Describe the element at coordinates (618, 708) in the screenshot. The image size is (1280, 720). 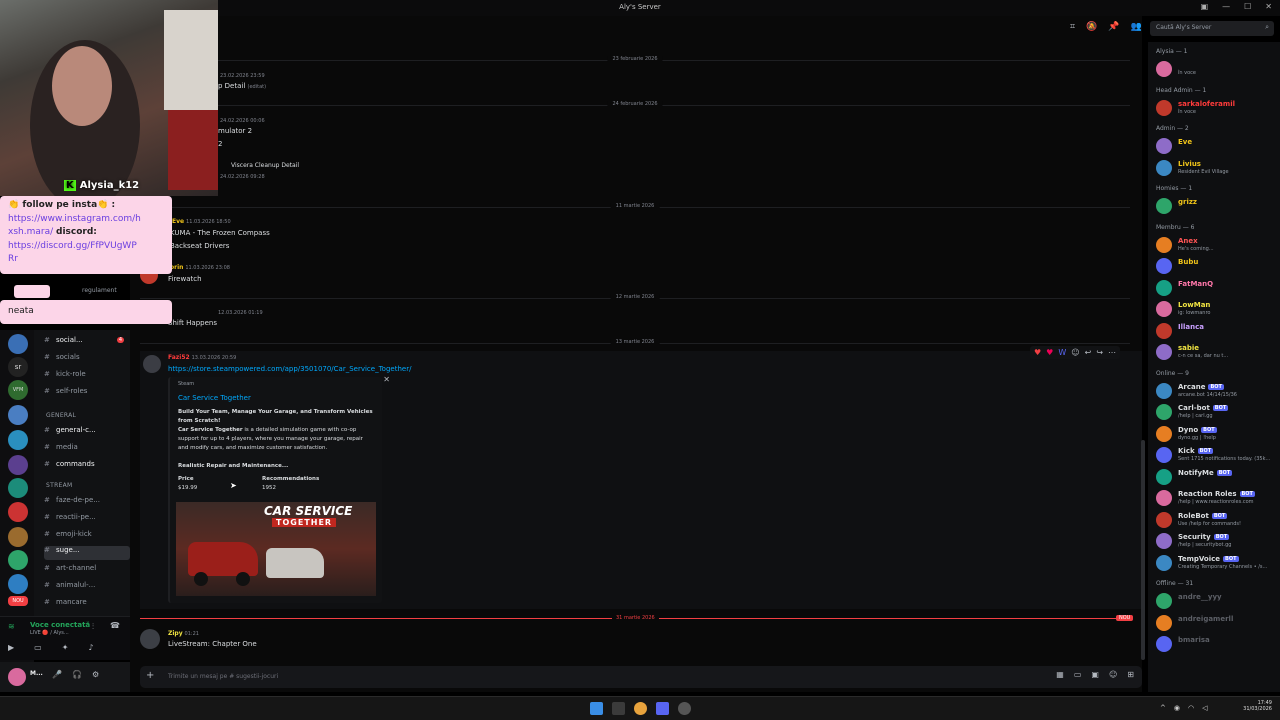
I see `file-explorer-icon` at that location.